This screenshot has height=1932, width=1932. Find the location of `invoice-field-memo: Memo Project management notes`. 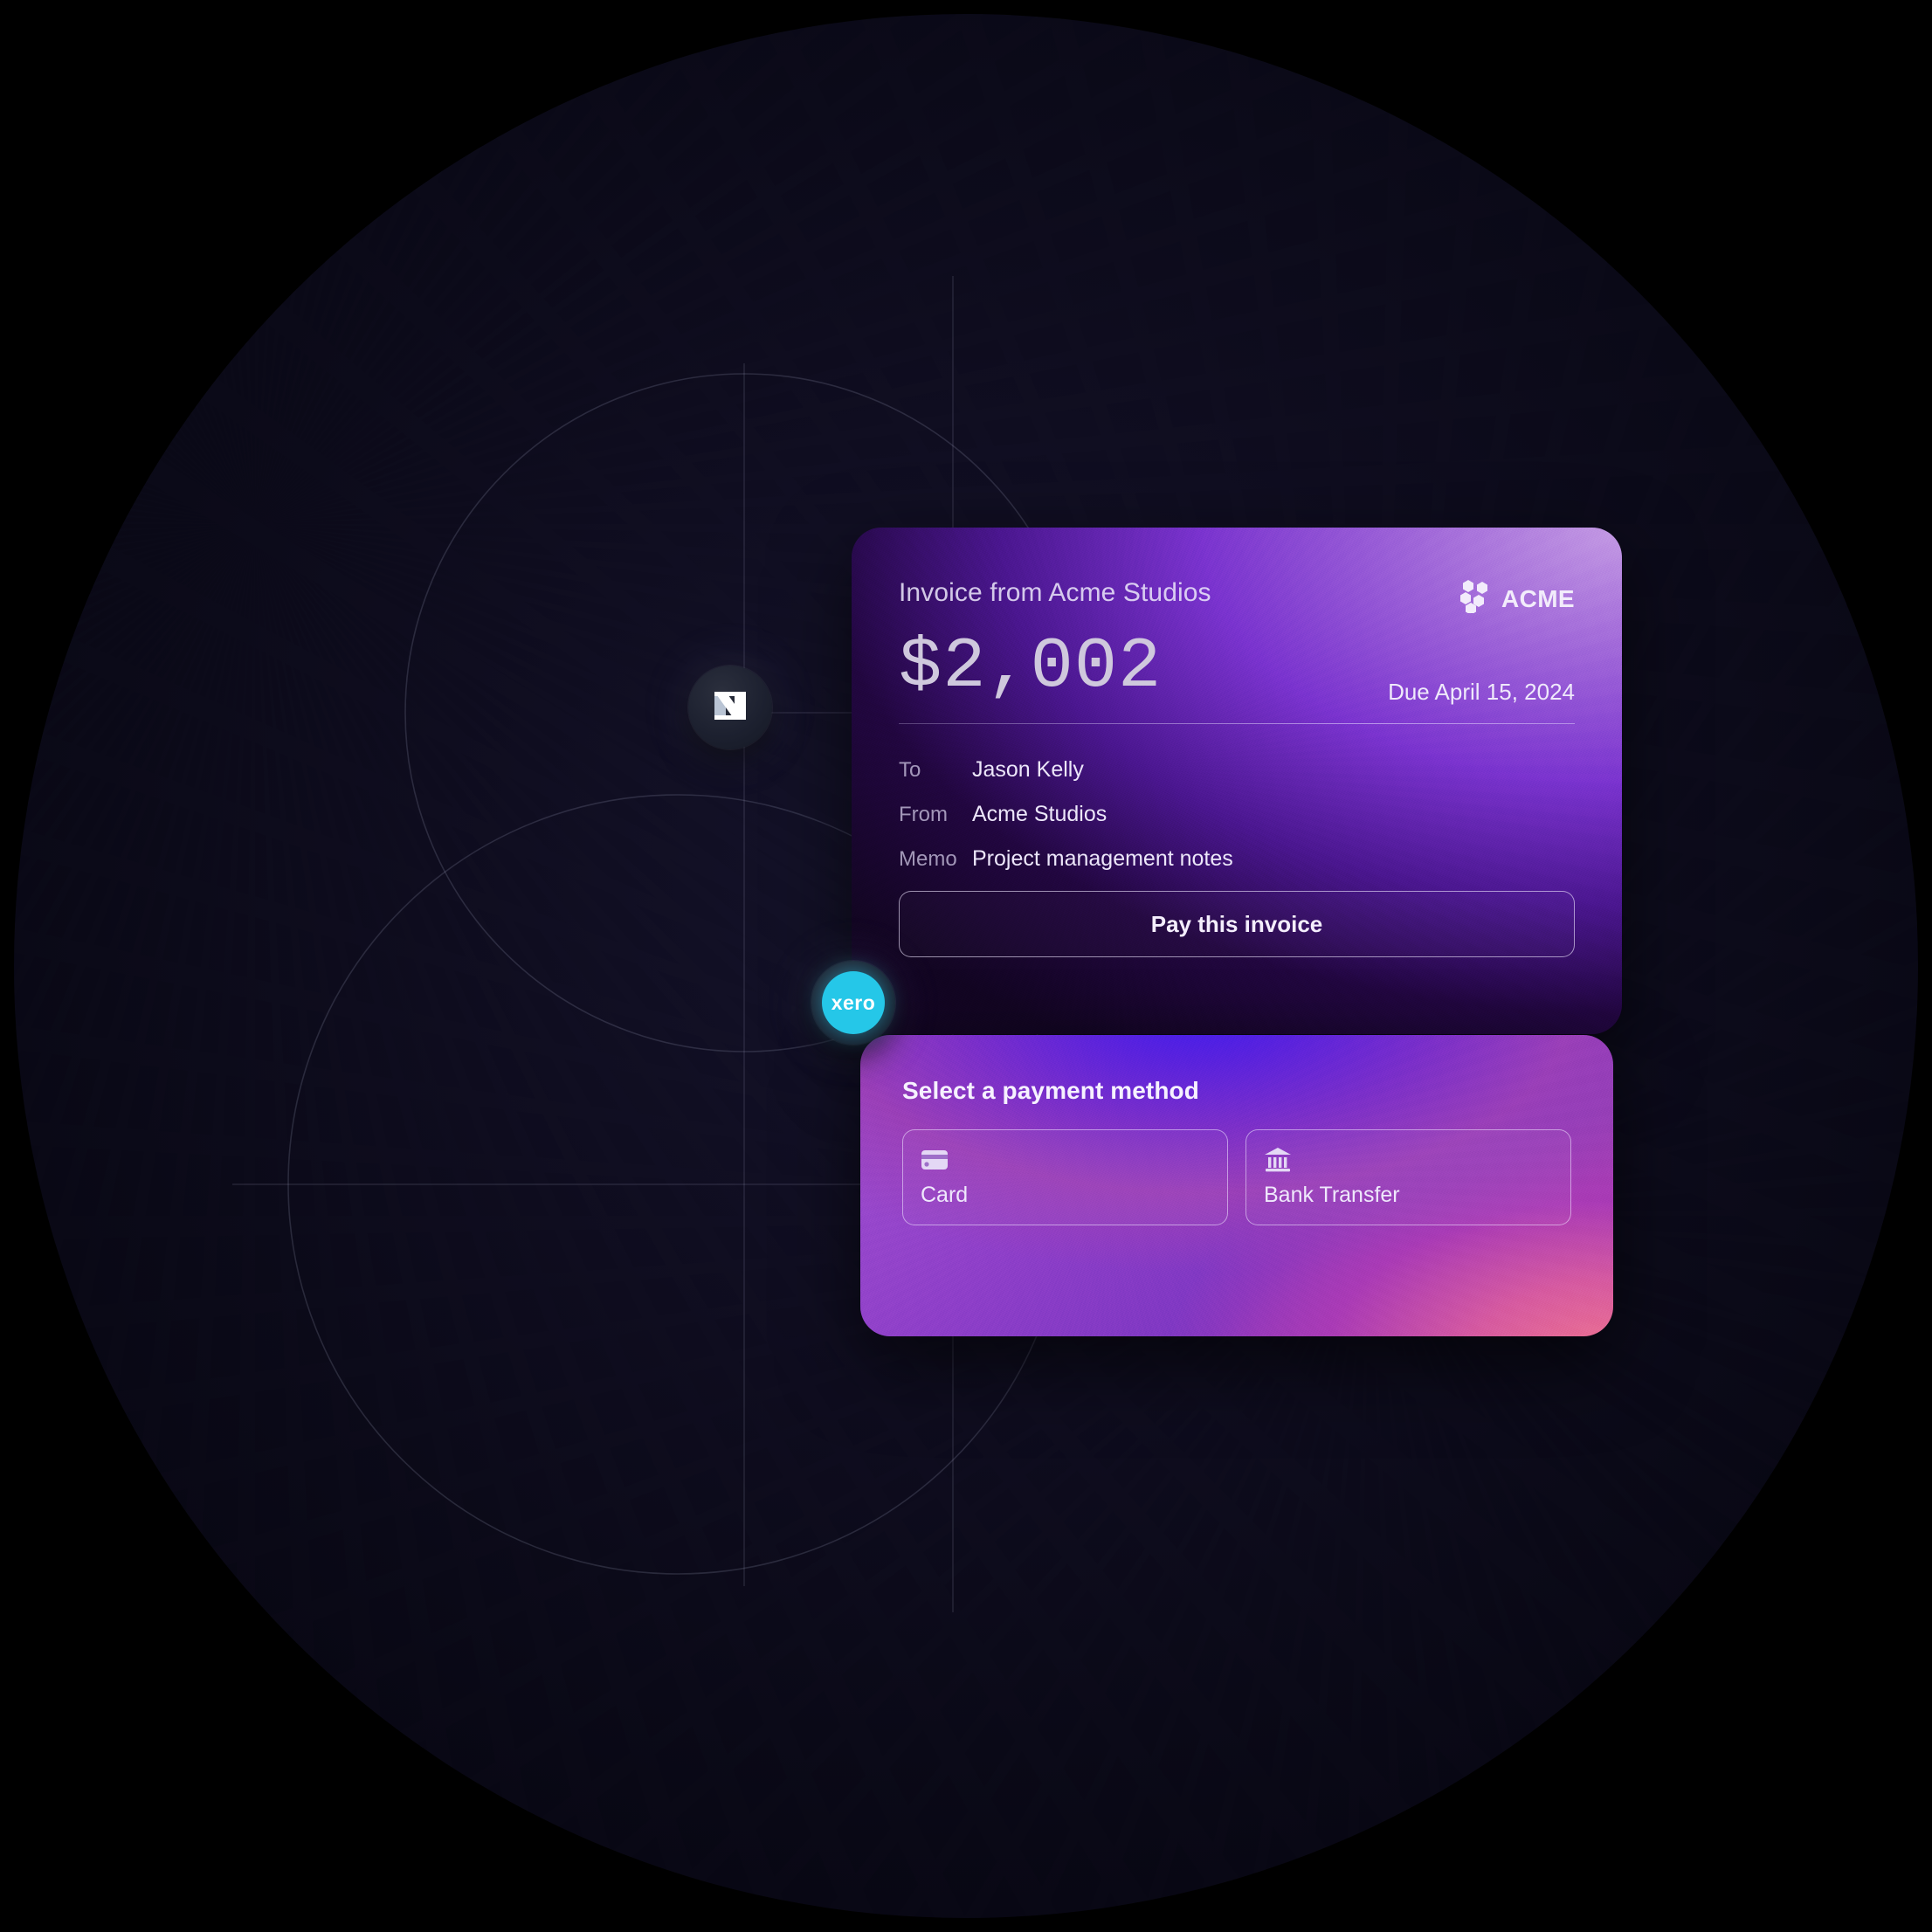

invoice-field-memo: Memo Project management notes is located at coordinates (1237, 859).